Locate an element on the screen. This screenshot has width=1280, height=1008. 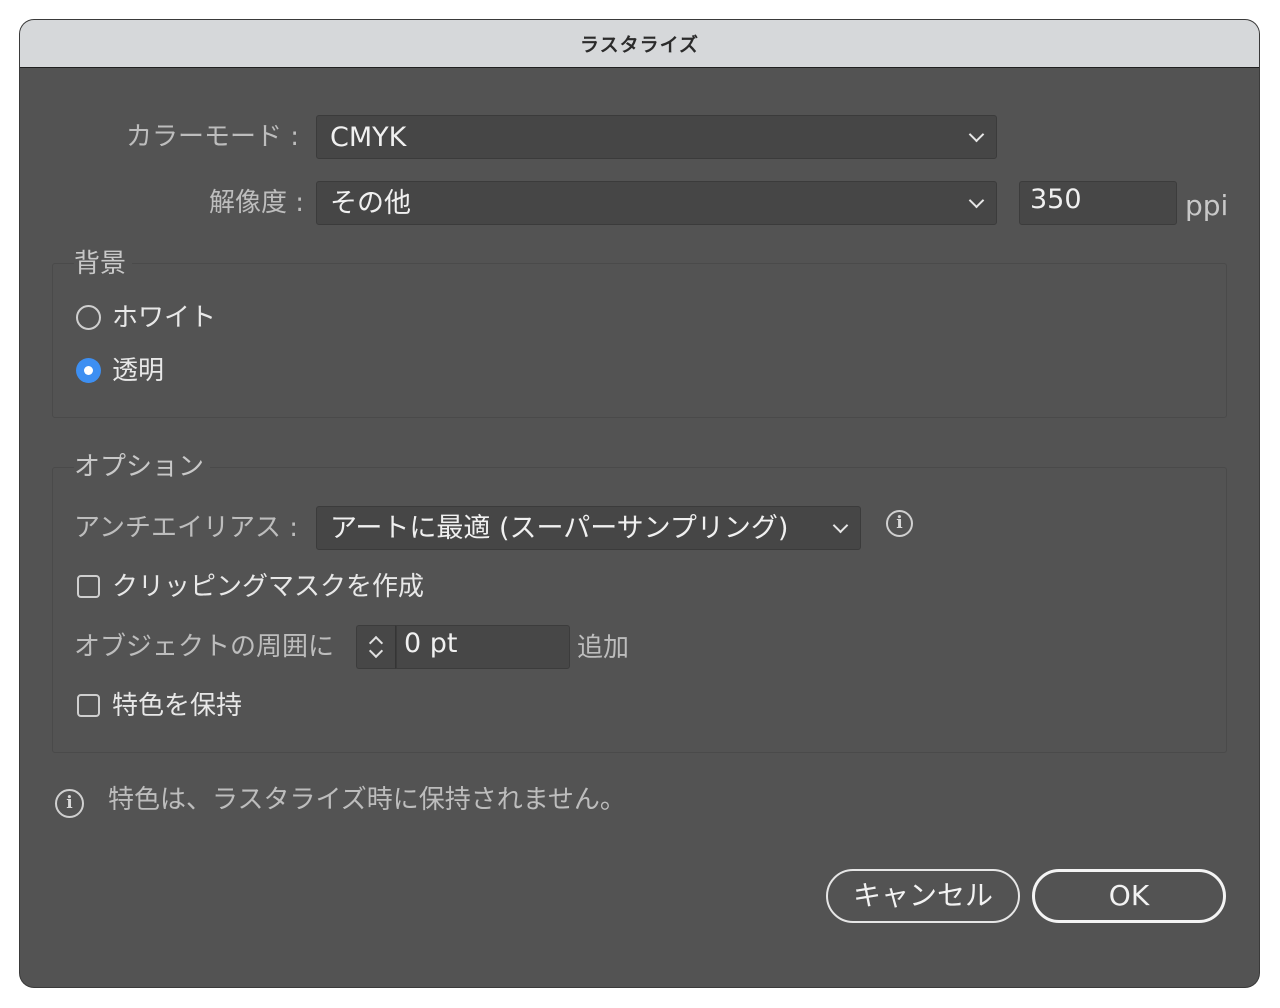
resolution-select: その他 is located at coordinates (656, 203).